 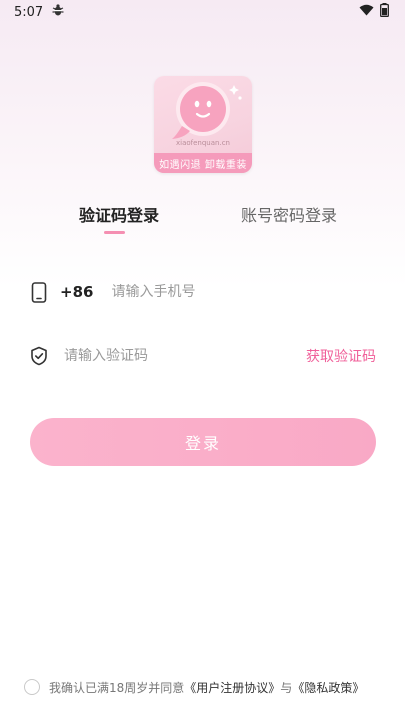 I want to click on tab-password-login: 账号密码登录, so click(x=289, y=214).